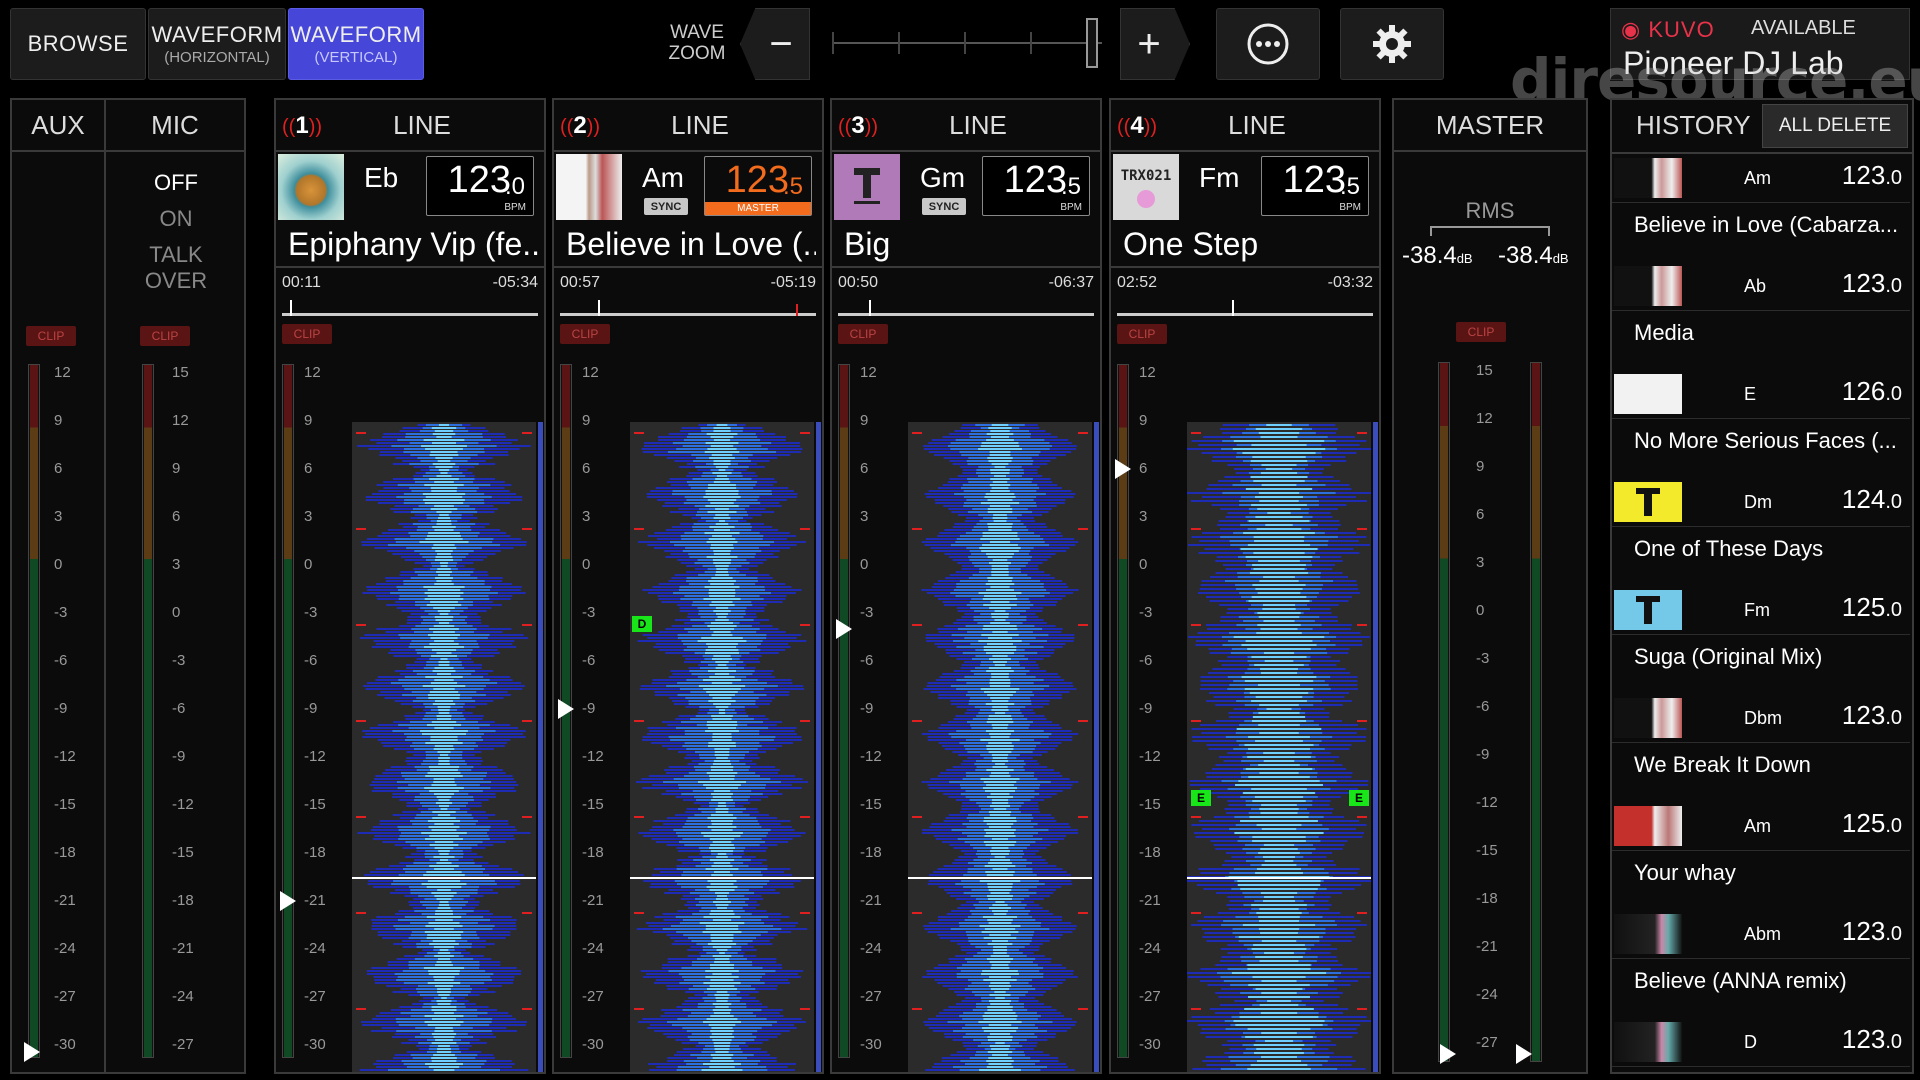 The width and height of the screenshot is (1920, 1080). What do you see at coordinates (580, 126) in the screenshot?
I see `deck-number: ((2))` at bounding box center [580, 126].